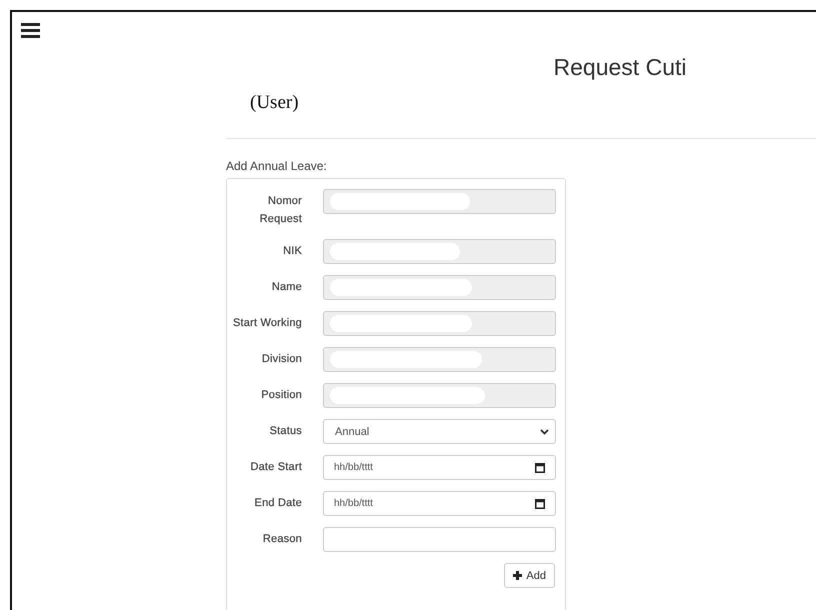 The width and height of the screenshot is (816, 610). I want to click on form-heading: Add Annual Leave:, so click(277, 166).